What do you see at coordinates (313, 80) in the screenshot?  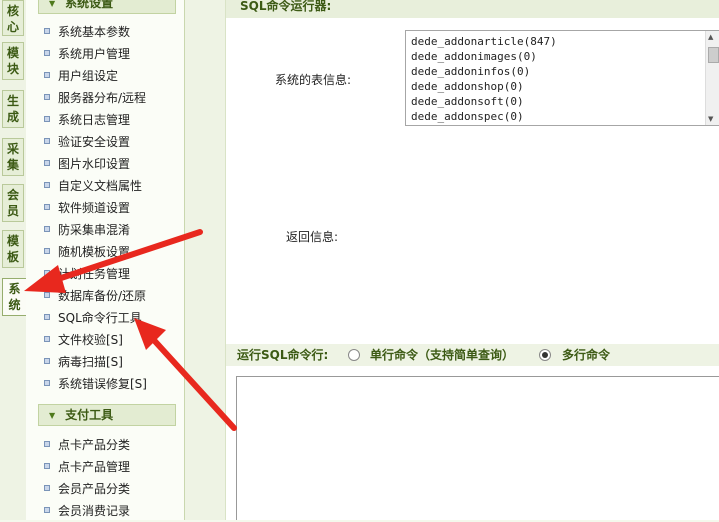 I see `tables-label: 系统的表信息:` at bounding box center [313, 80].